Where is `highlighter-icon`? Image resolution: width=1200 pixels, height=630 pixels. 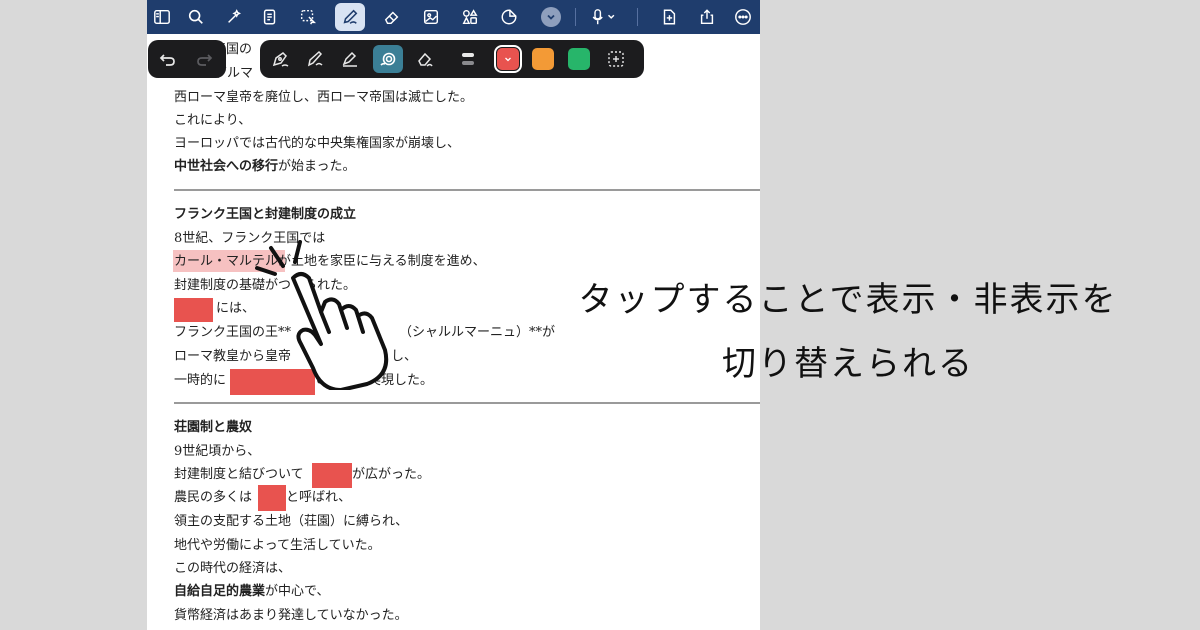
highlighter-icon is located at coordinates (388, 59).